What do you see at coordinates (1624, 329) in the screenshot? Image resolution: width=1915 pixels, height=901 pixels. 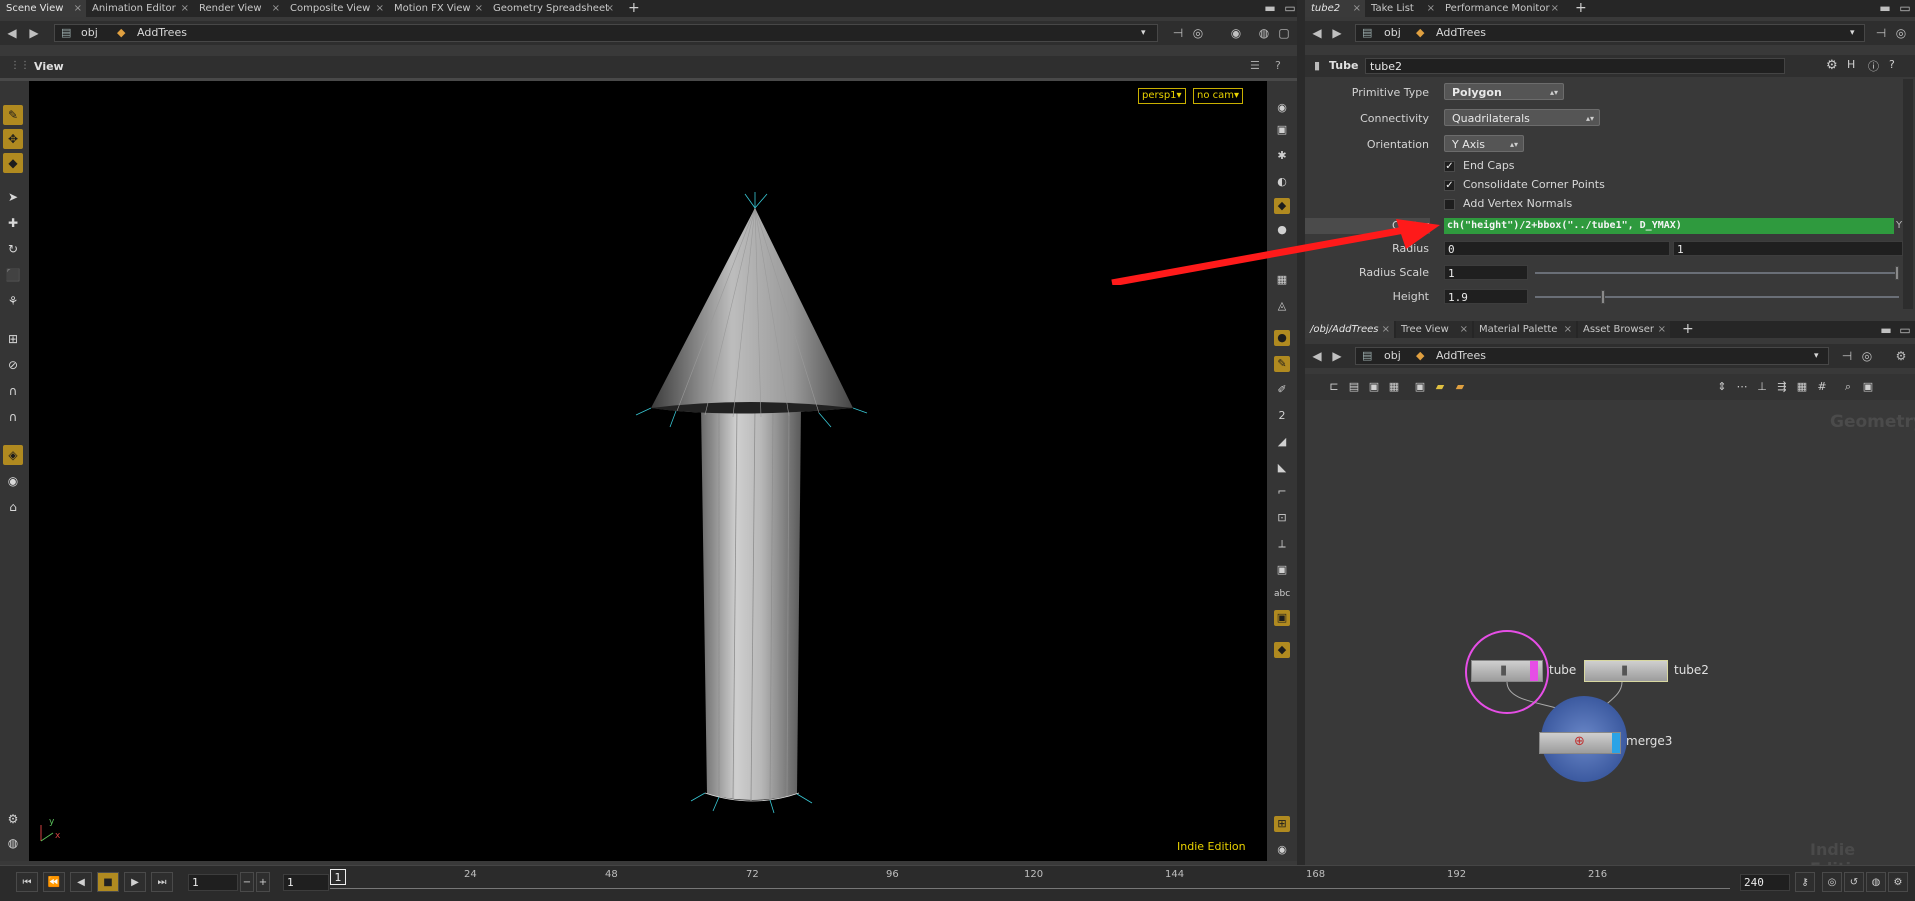 I see `tab-asset-browser: Asset Browser ×` at bounding box center [1624, 329].